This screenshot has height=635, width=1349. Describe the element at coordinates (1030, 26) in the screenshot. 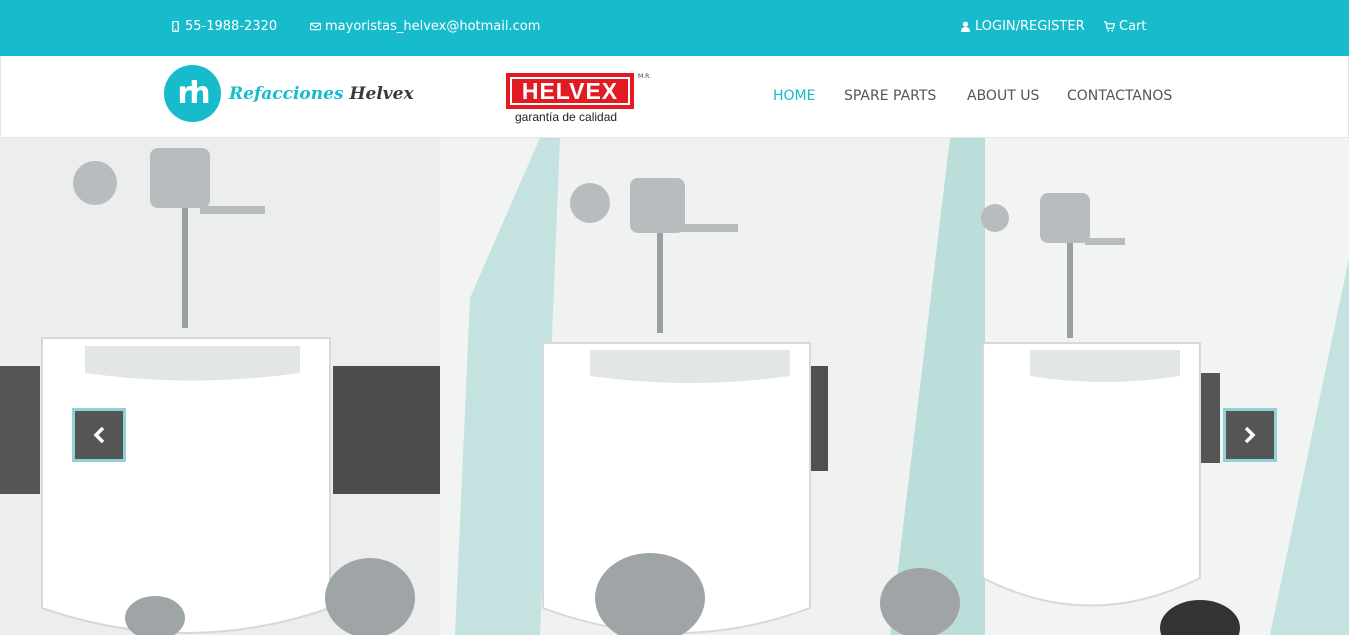

I see `login-register-label: LOGIN/REGISTER` at that location.